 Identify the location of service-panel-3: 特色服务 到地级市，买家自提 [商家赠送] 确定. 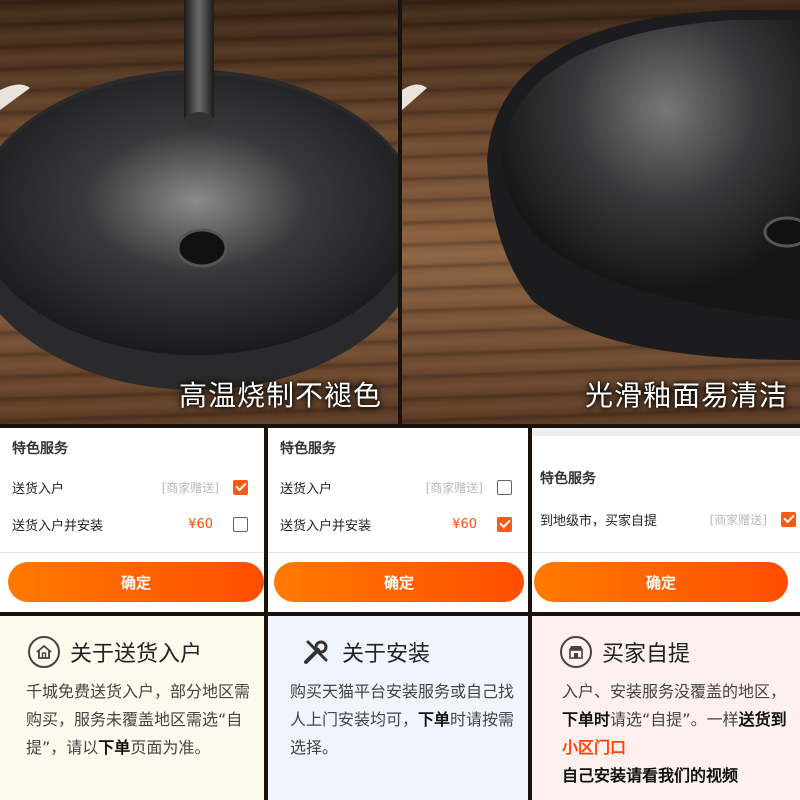
(666, 520).